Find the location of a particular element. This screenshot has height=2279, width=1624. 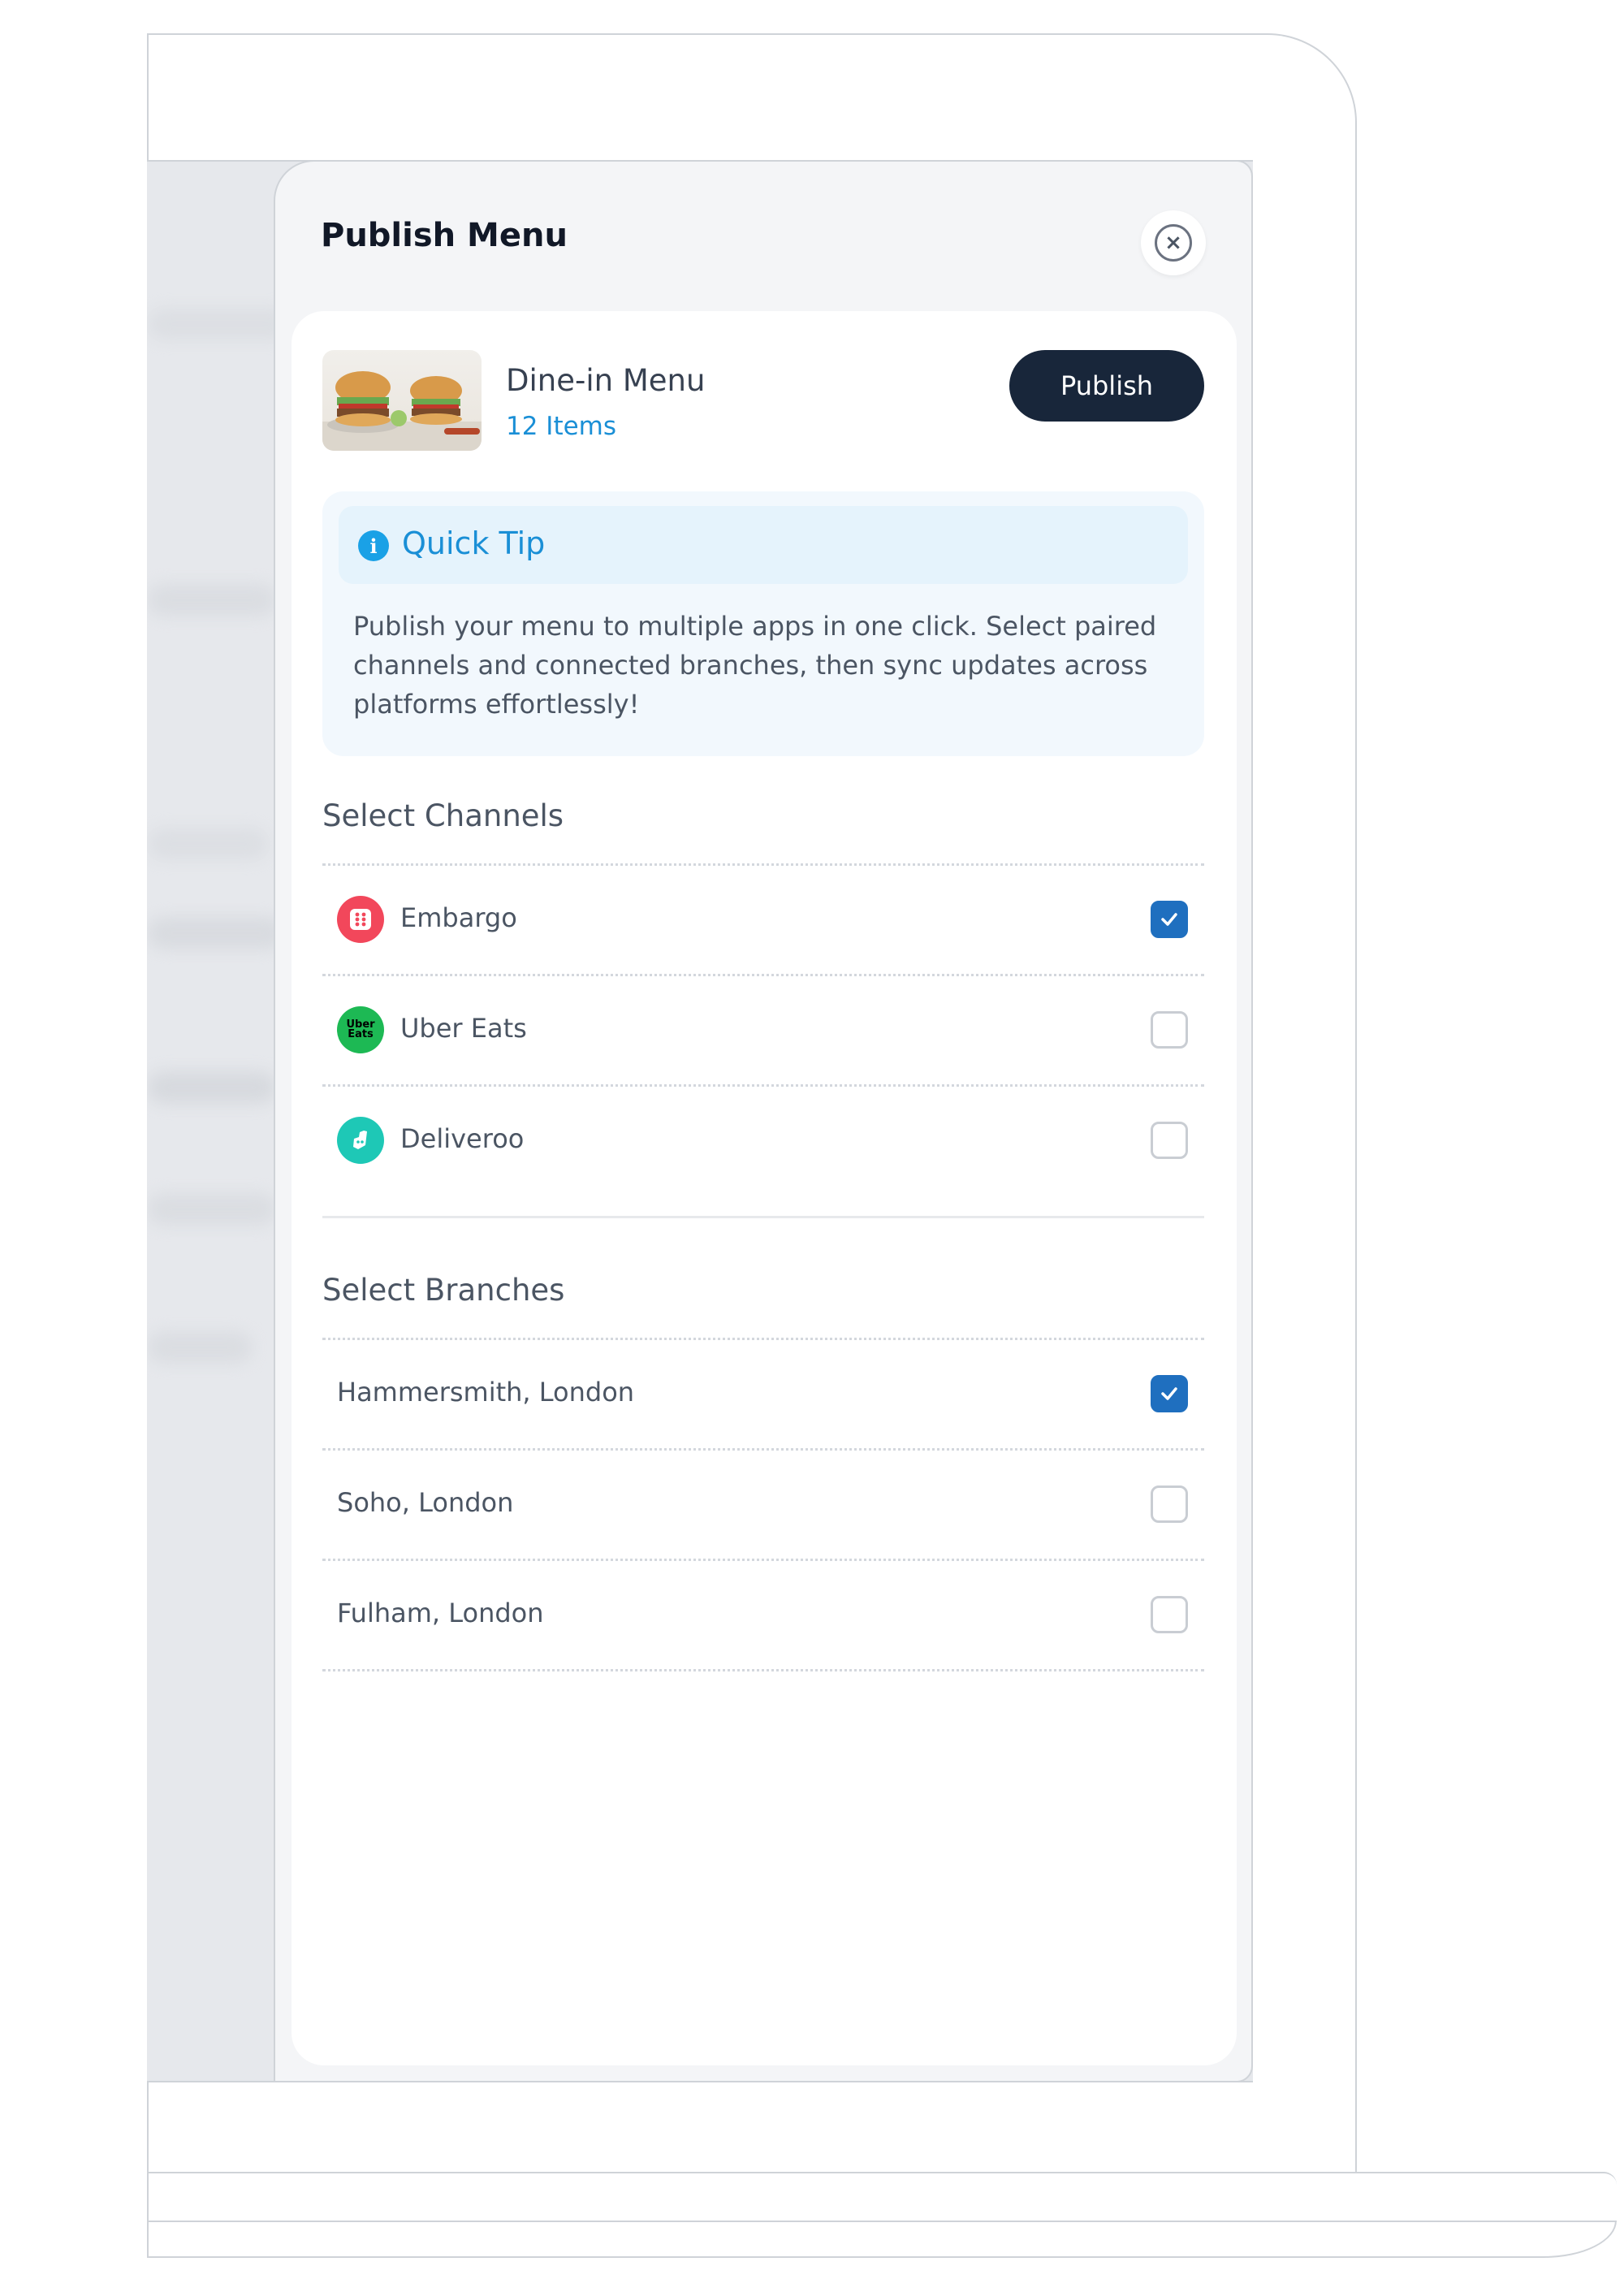

branch-row-fulham: Fulham, London is located at coordinates (763, 1614).